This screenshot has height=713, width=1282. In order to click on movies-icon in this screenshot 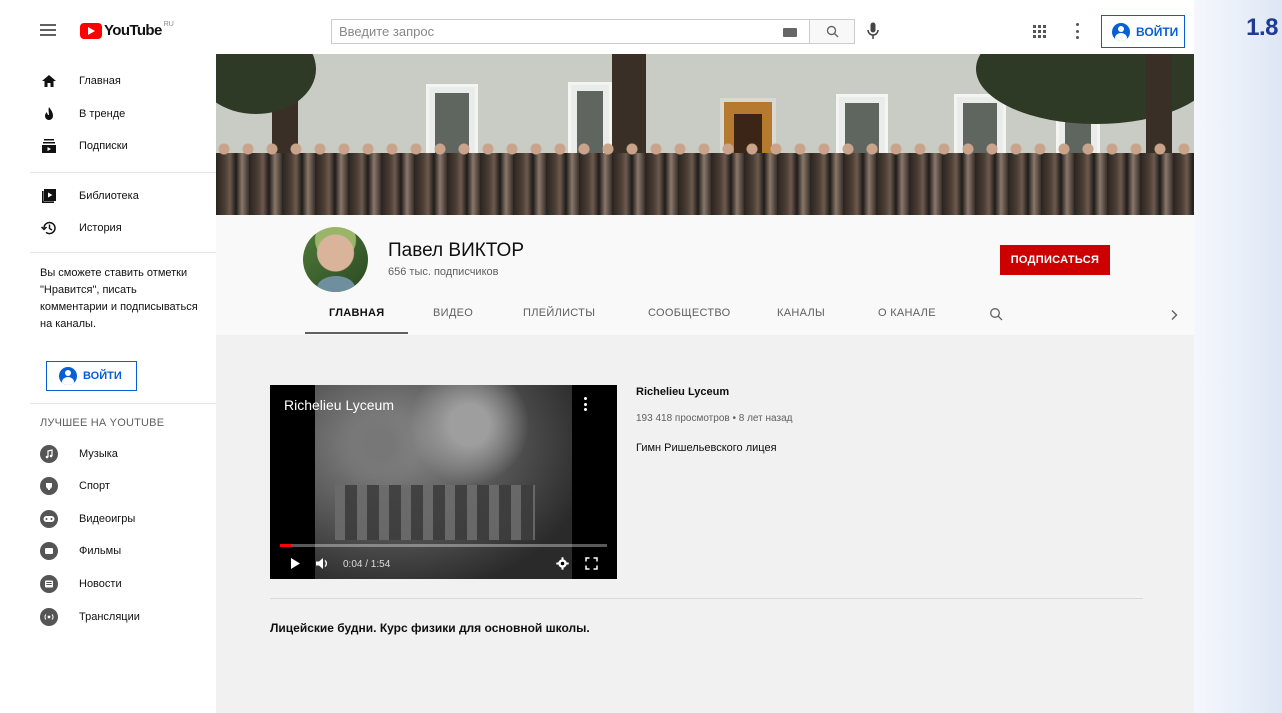, I will do `click(49, 551)`.